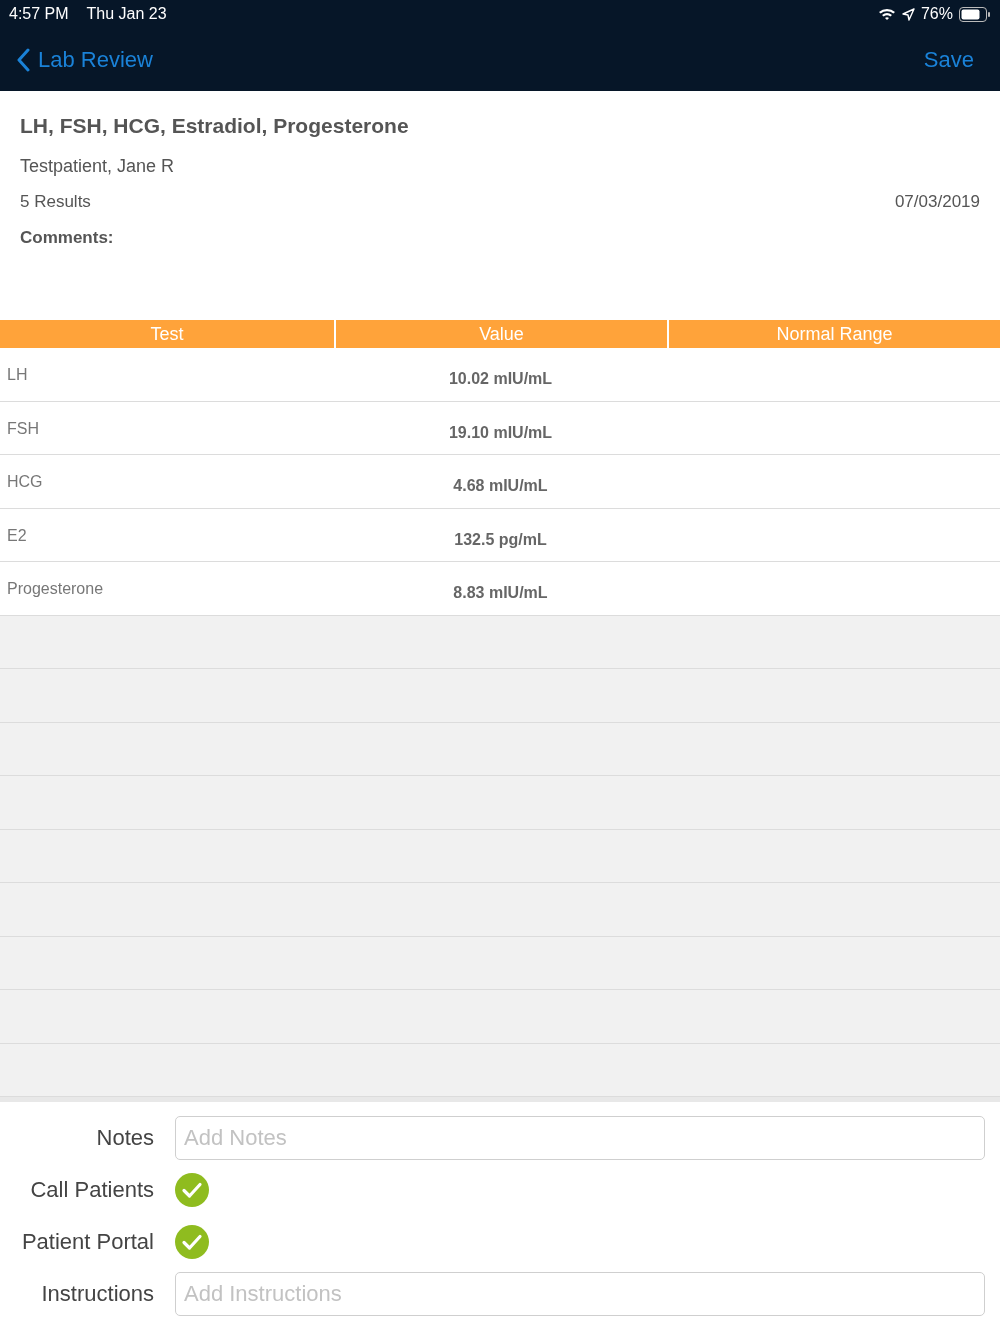 Image resolution: width=1000 pixels, height=1334 pixels. I want to click on status-time: 4:57 PM, so click(39, 14).